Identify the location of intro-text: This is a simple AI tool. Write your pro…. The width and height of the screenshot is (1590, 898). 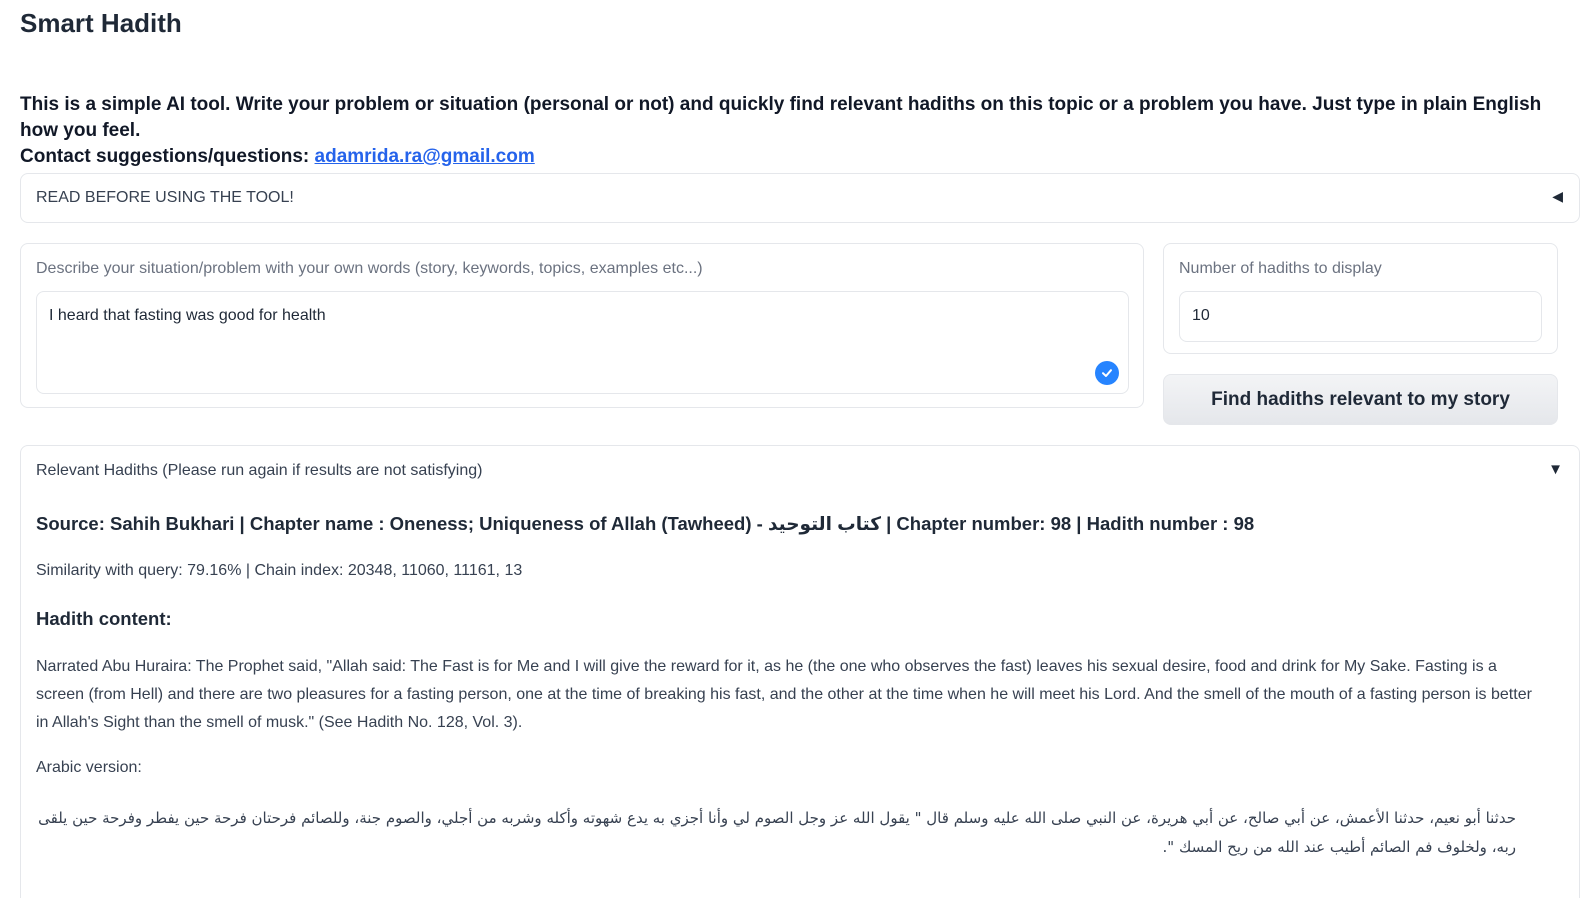
(800, 131).